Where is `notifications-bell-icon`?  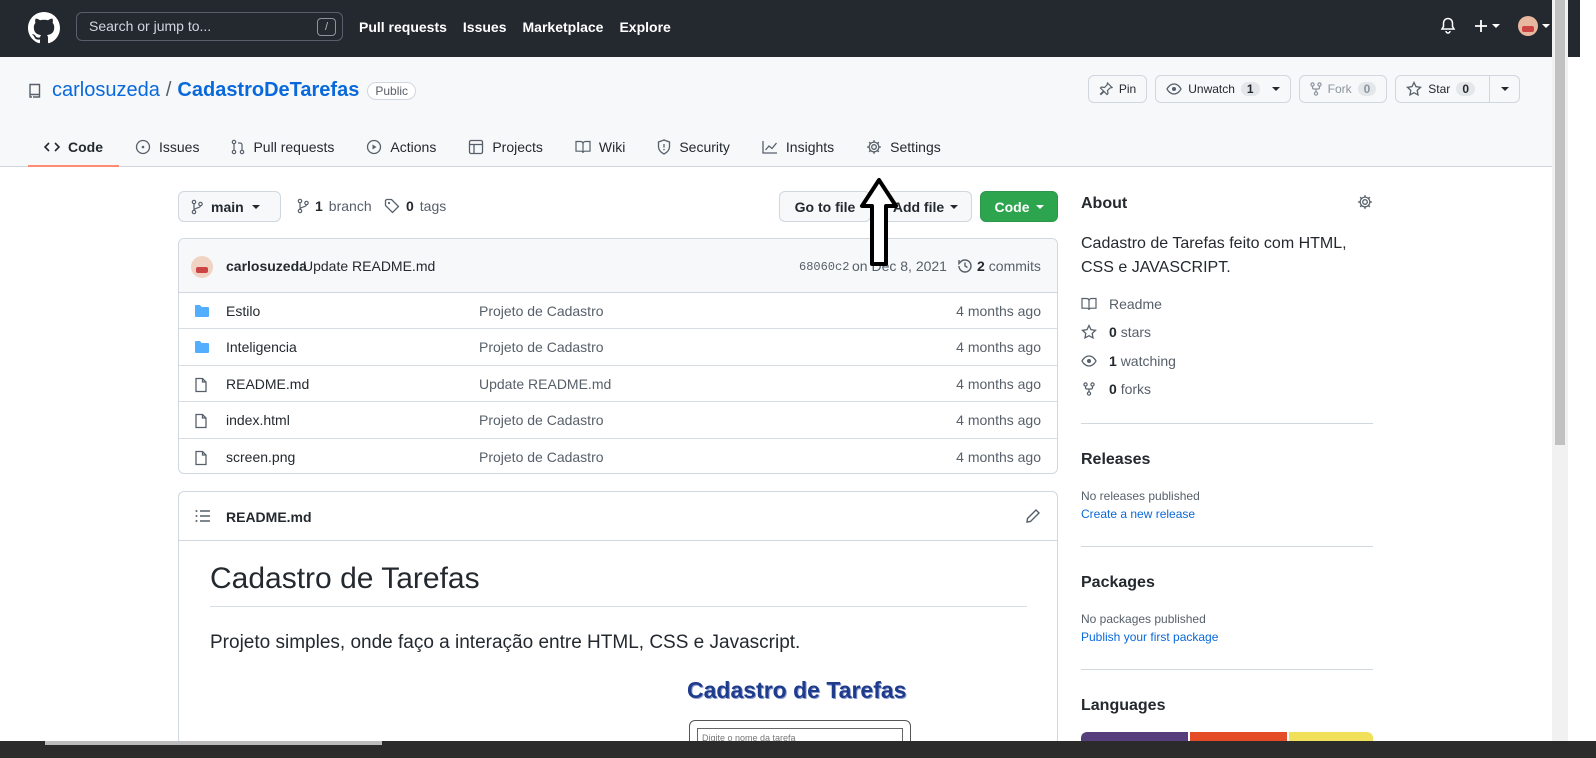 notifications-bell-icon is located at coordinates (1448, 26).